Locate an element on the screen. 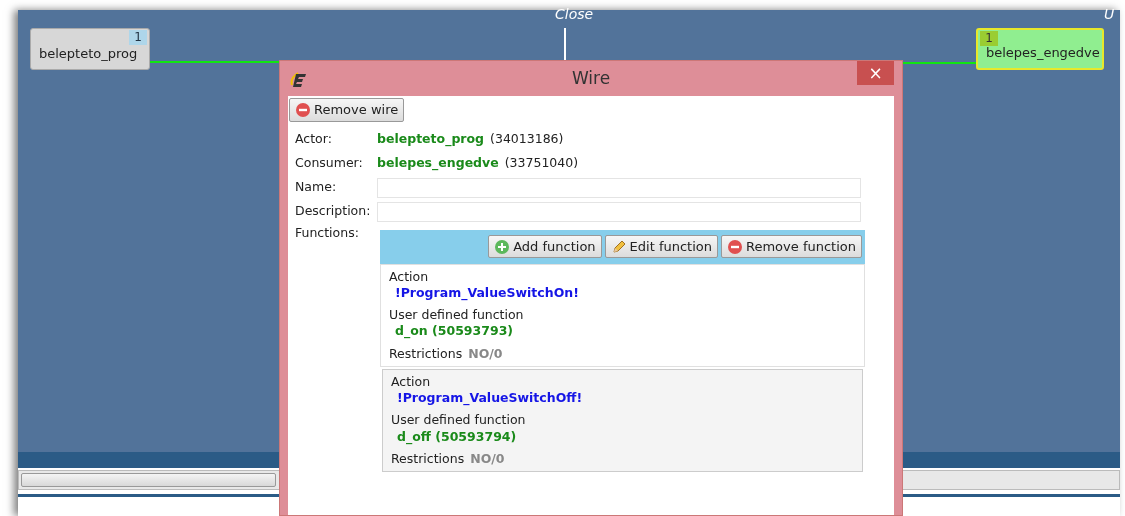 The width and height of the screenshot is (1125, 516). node-label: belepteto_prog is located at coordinates (88, 53).